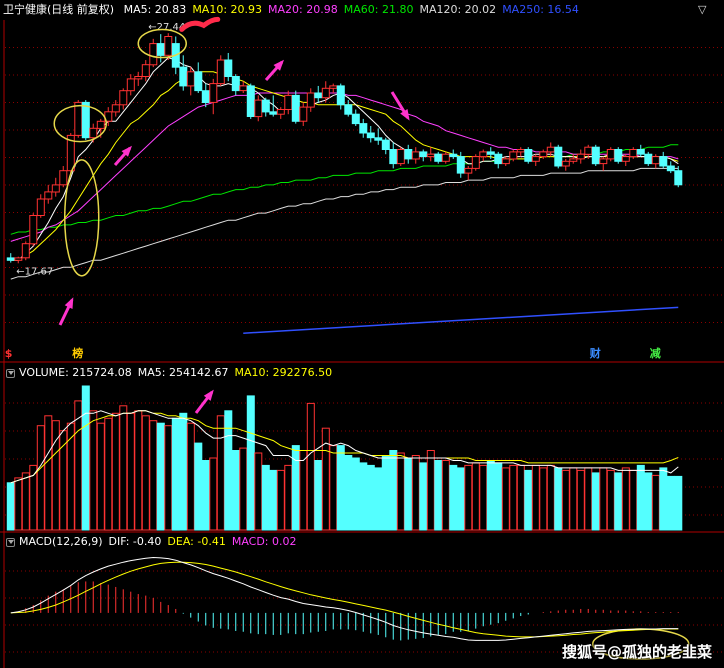  Describe the element at coordinates (10, 373) in the screenshot. I see `volume-panel-menu-icon` at that location.